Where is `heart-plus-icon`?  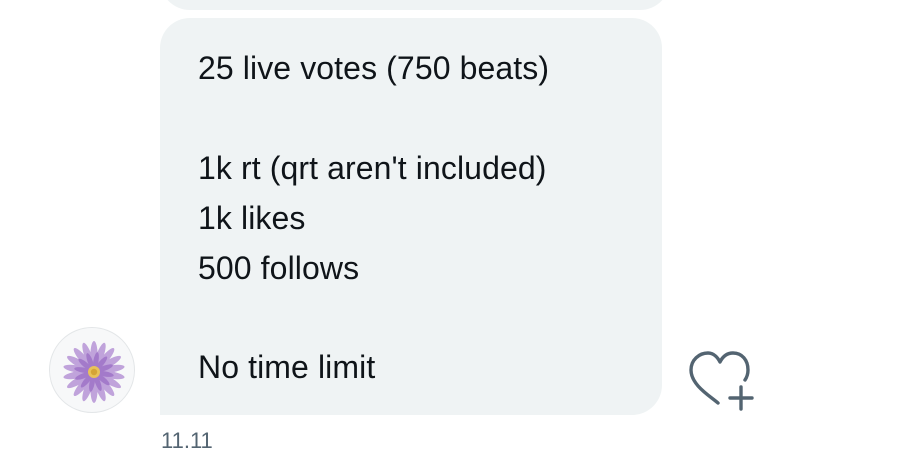
heart-plus-icon is located at coordinates (721, 381).